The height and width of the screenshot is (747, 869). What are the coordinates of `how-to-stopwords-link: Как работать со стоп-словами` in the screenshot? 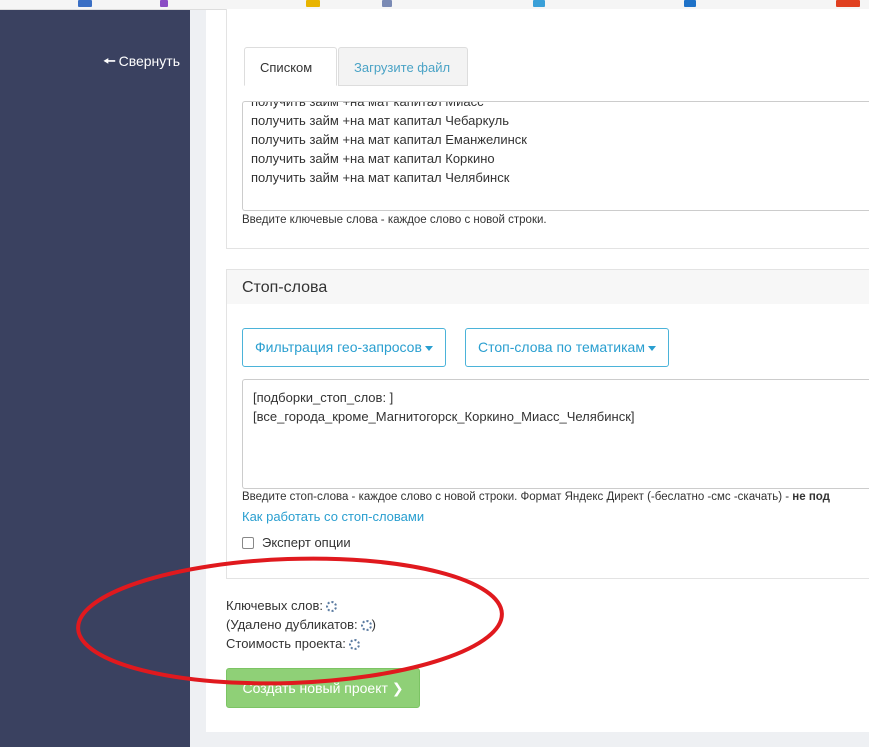 It's located at (333, 516).